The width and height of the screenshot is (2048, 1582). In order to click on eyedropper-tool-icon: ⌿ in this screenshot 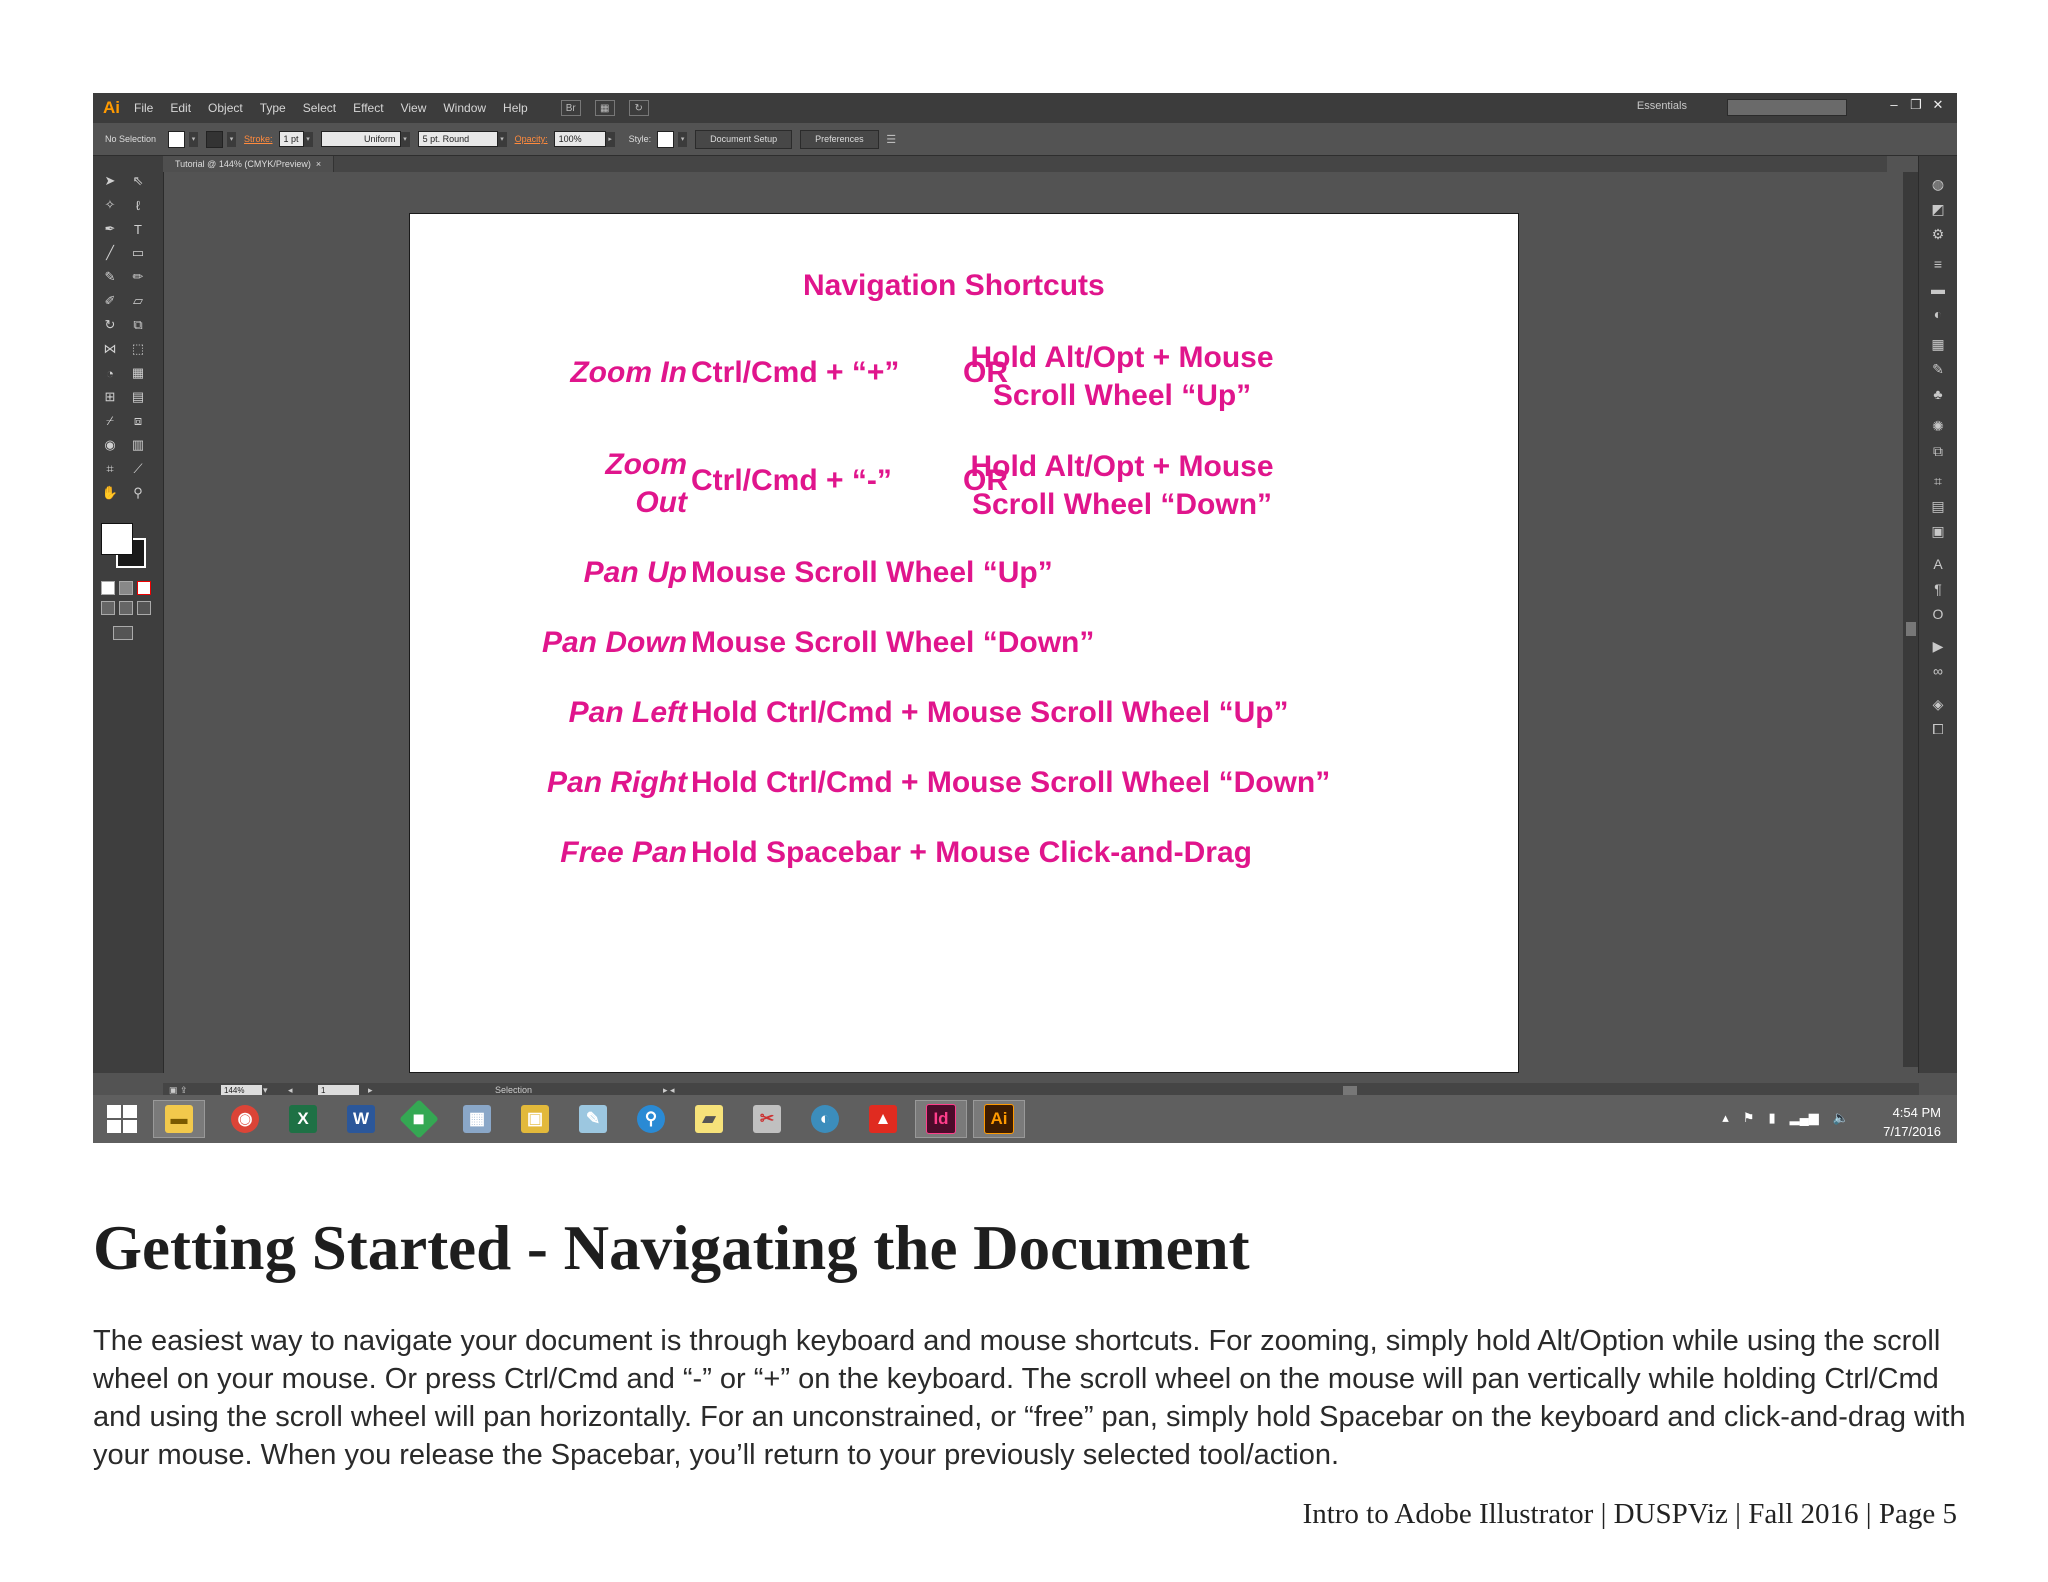, I will do `click(110, 421)`.